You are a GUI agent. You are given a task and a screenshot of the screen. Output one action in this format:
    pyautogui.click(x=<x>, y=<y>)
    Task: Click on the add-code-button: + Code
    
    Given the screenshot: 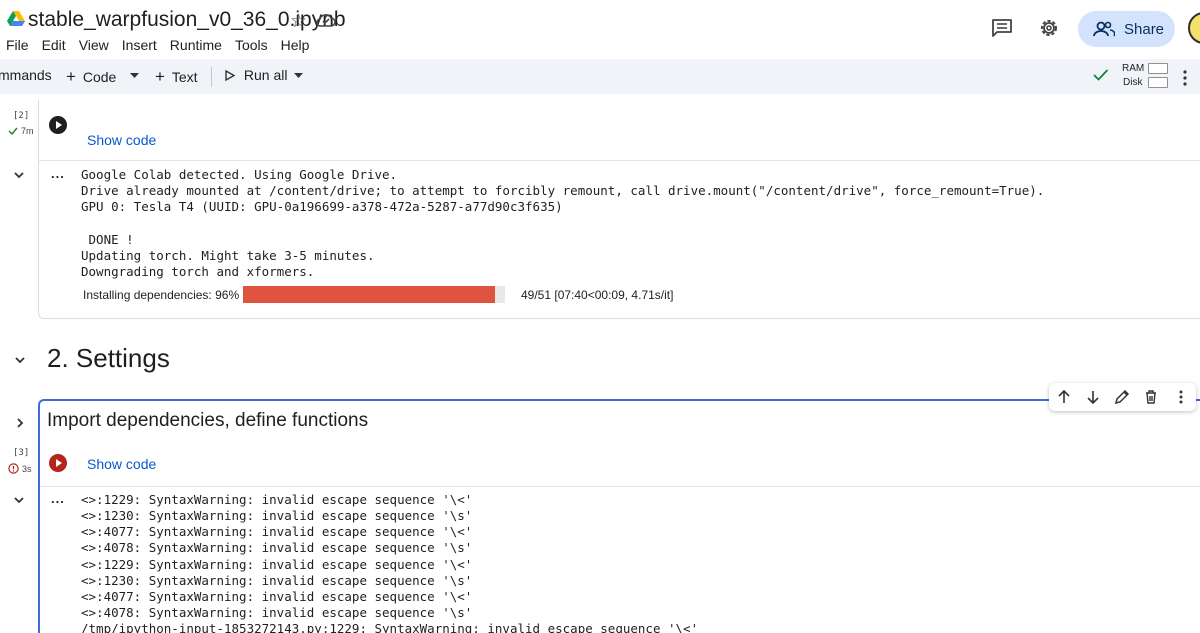 What is the action you would take?
    pyautogui.click(x=91, y=77)
    